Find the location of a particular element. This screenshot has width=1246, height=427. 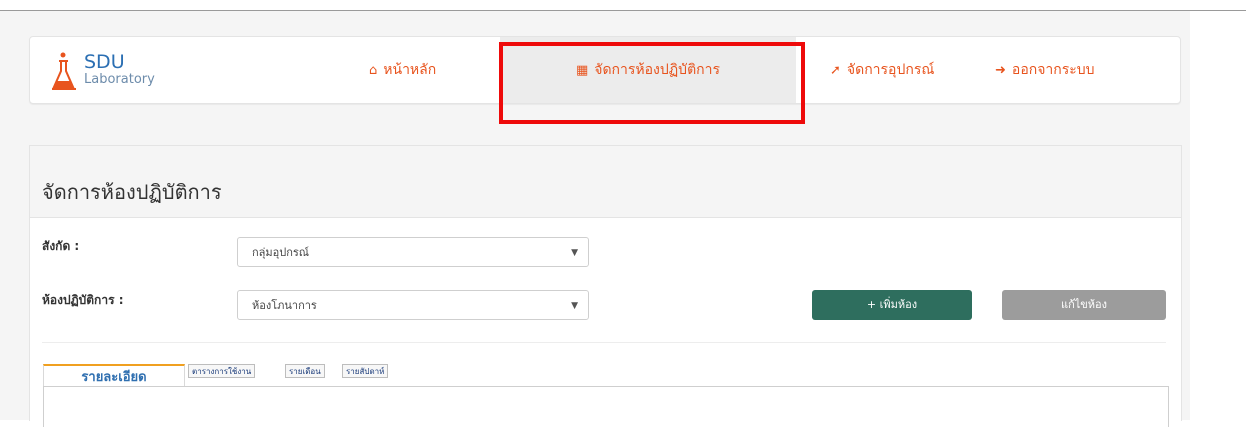

flask-icon is located at coordinates (64, 71).